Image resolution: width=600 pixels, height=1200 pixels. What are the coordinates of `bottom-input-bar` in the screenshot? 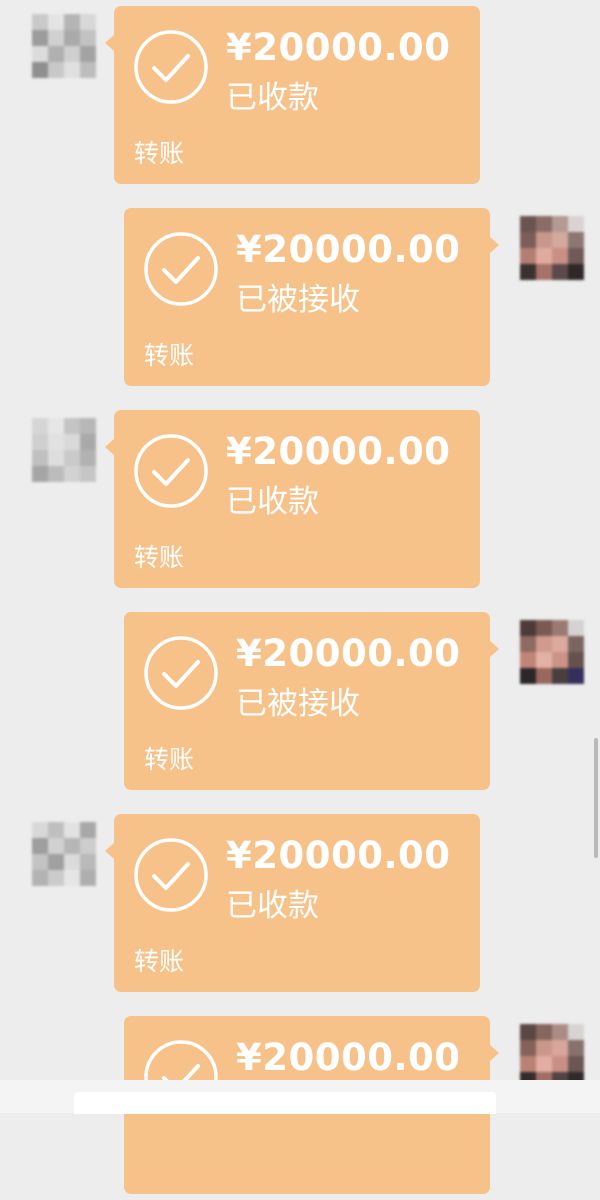 It's located at (300, 1097).